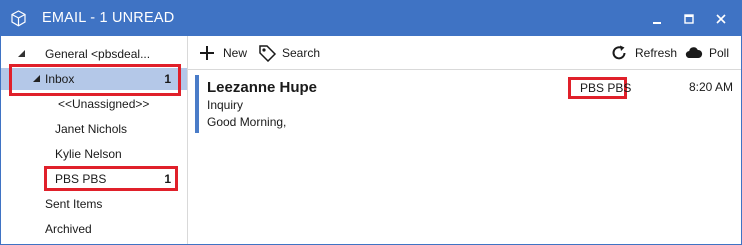 This screenshot has width=742, height=245. I want to click on new-button: New, so click(226, 53).